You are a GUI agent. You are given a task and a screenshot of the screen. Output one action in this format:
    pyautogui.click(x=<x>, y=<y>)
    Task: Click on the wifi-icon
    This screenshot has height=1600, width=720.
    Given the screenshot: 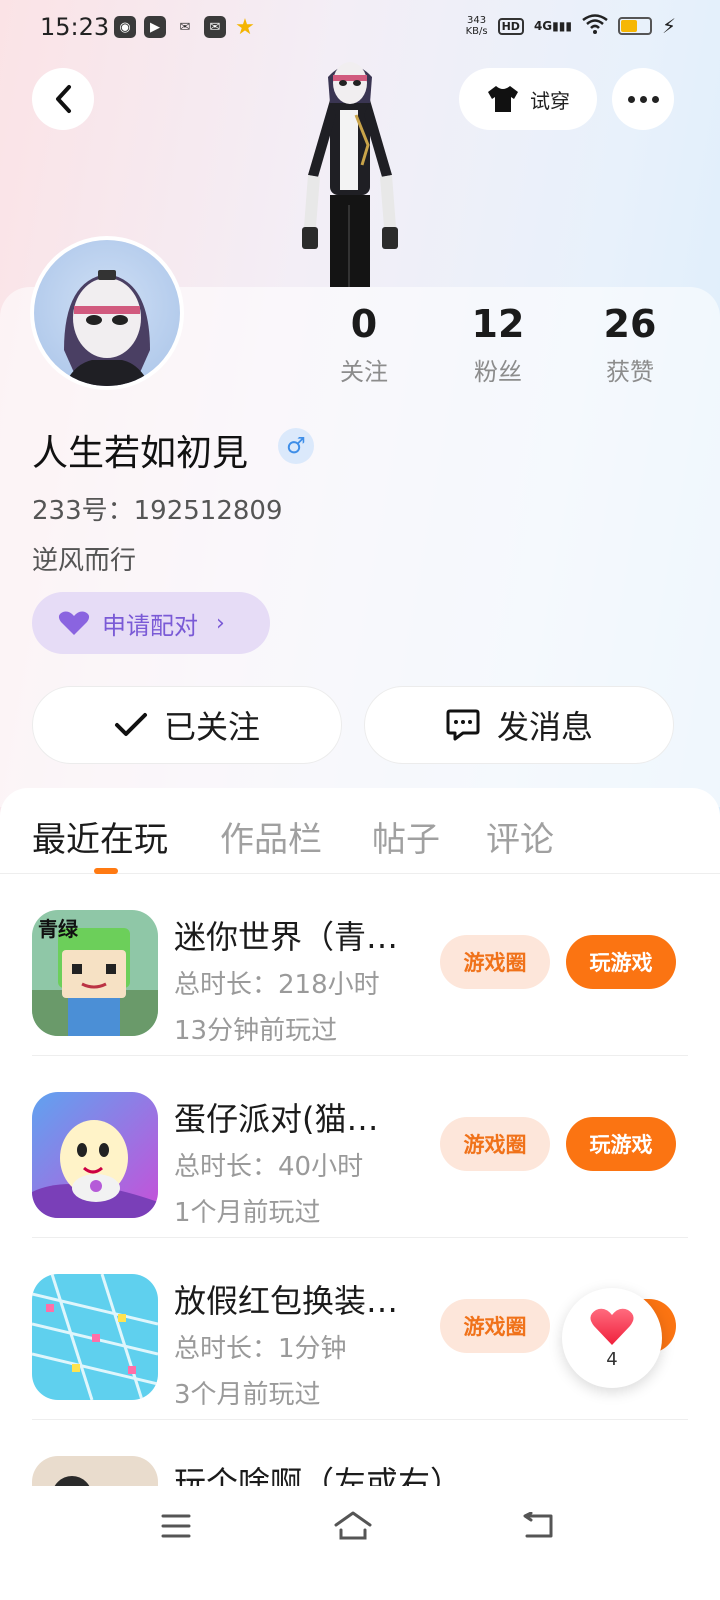 What is the action you would take?
    pyautogui.click(x=595, y=26)
    